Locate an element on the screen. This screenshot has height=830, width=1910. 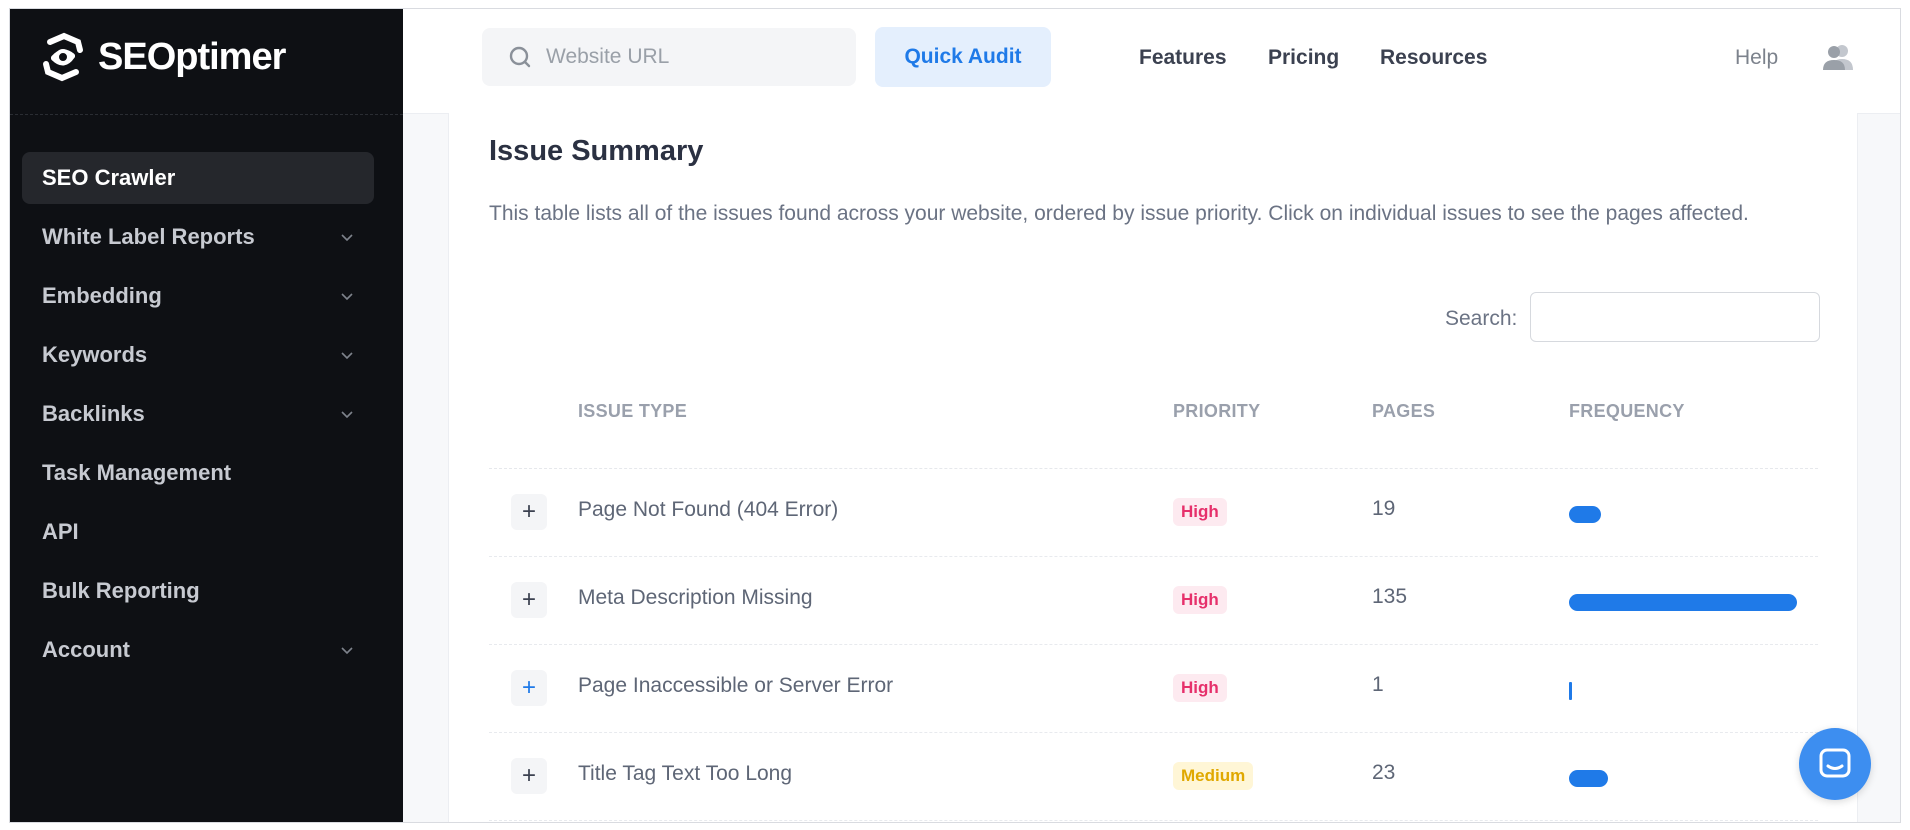
sidebar-item-account: Account is located at coordinates (198, 650).